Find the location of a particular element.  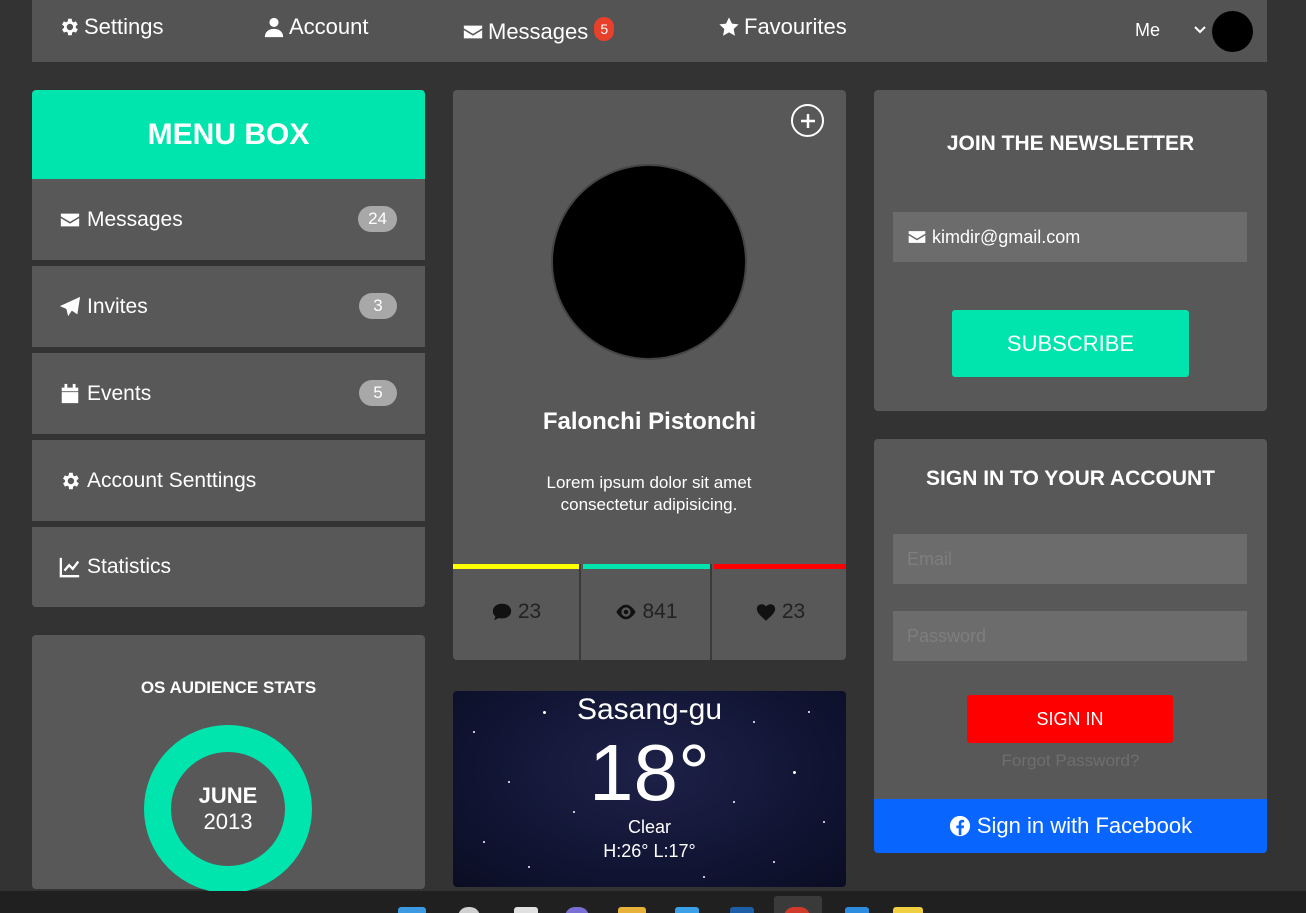

heart-icon is located at coordinates (765, 612).